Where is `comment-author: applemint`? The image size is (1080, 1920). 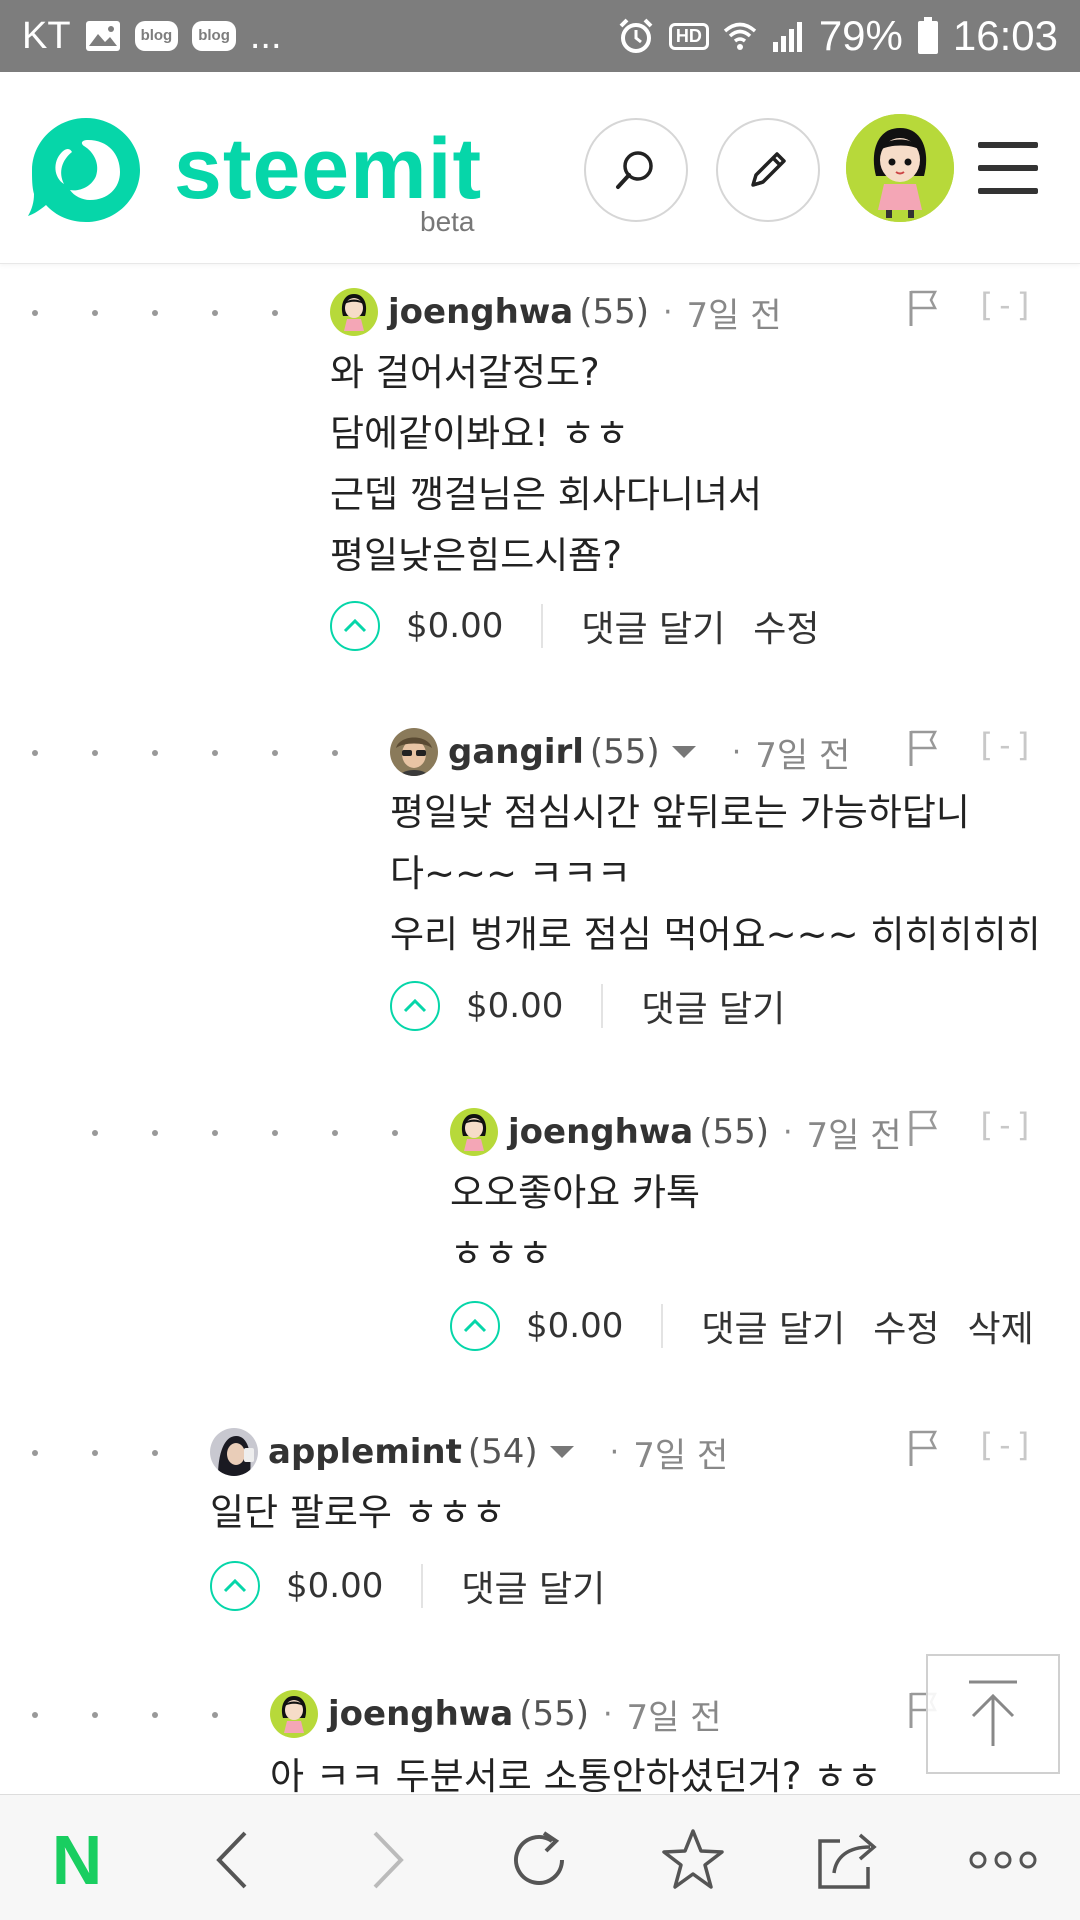
comment-author: applemint is located at coordinates (365, 1452).